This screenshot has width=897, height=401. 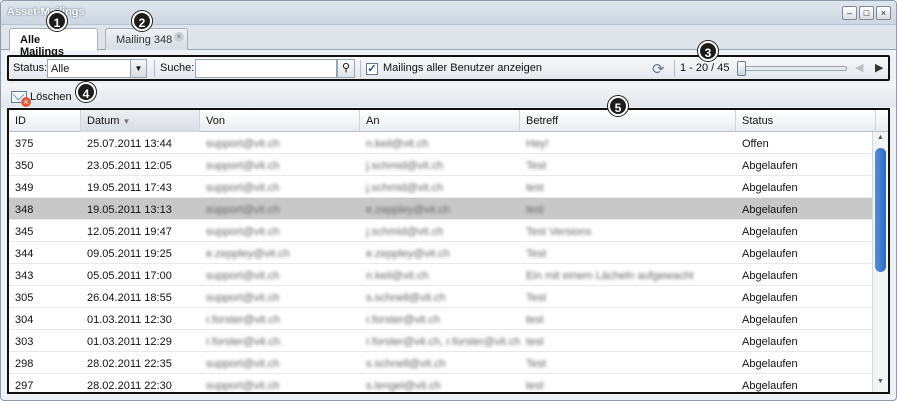 I want to click on chevron-down-icon: ▼, so click(x=138, y=68).